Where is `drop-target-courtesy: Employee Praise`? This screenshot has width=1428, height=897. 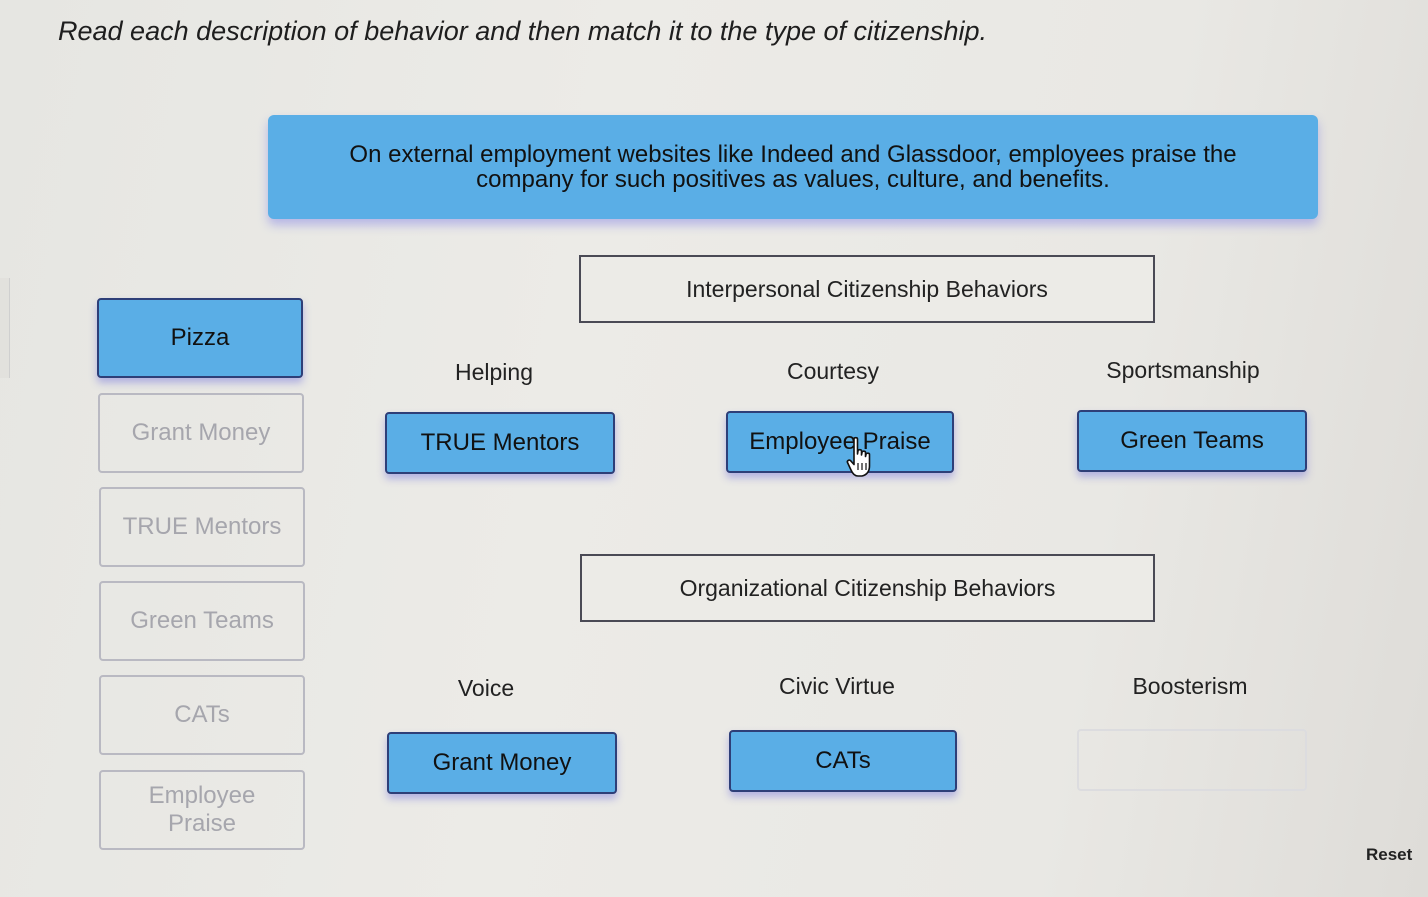 drop-target-courtesy: Employee Praise is located at coordinates (840, 442).